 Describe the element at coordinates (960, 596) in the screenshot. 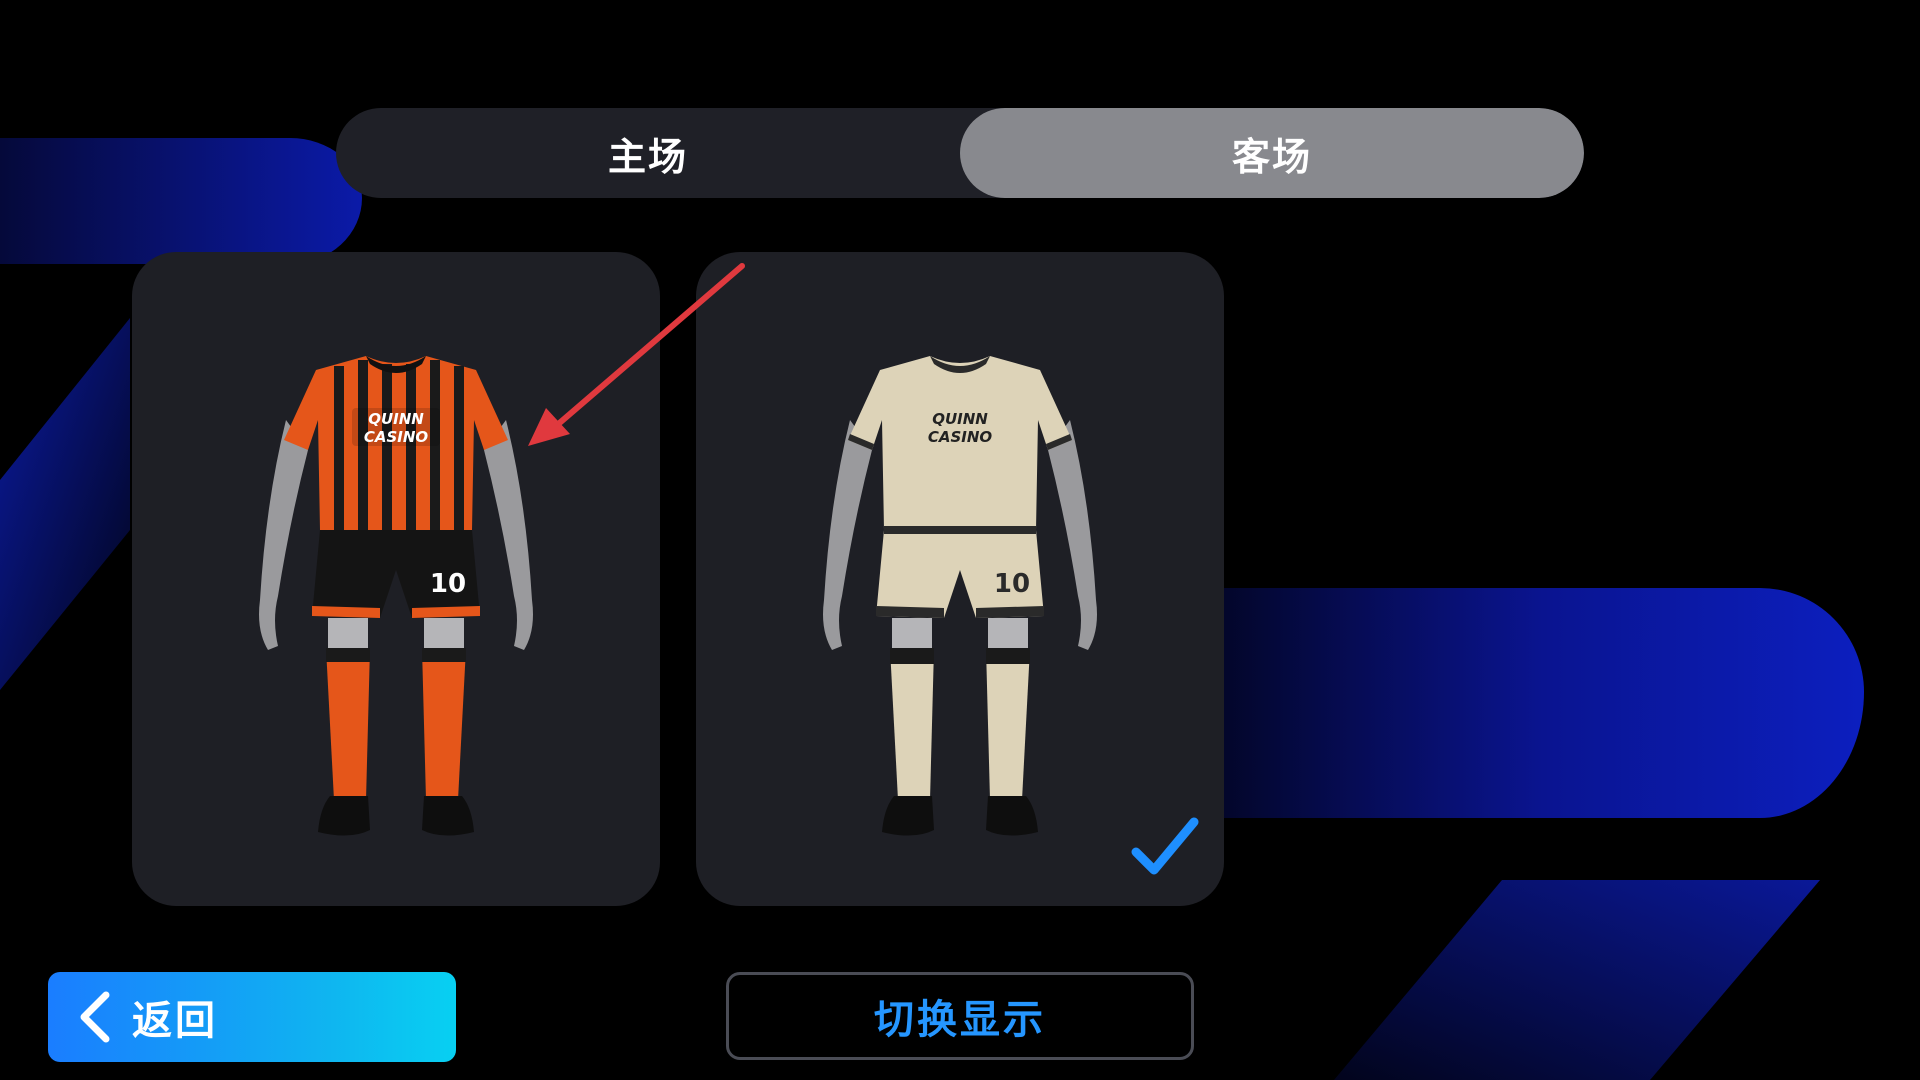

I see `away-kit-image: QUINN CASINO 10` at that location.